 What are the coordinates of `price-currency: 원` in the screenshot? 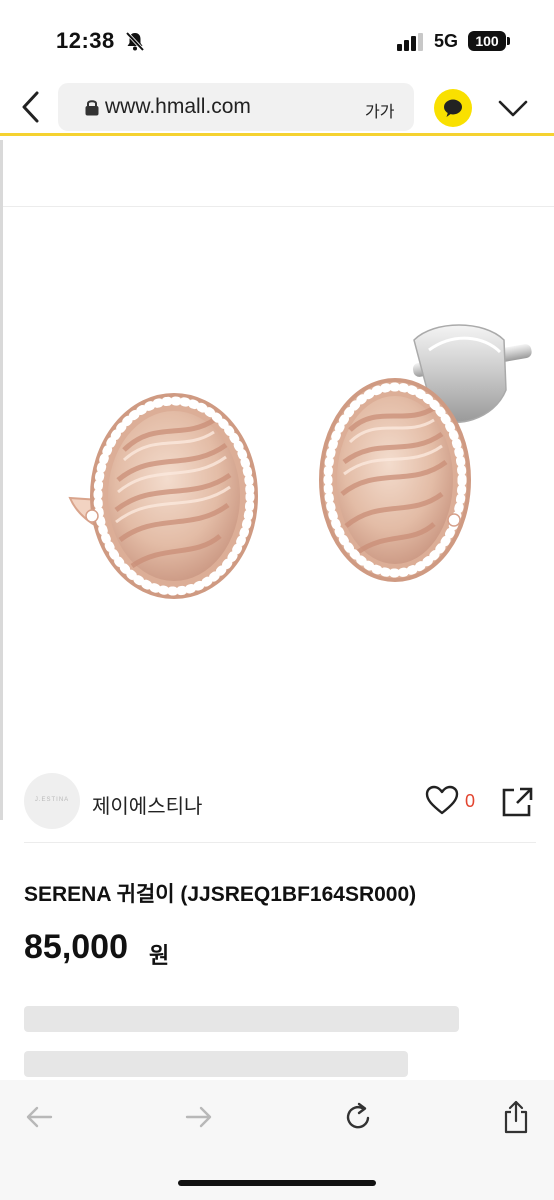 It's located at (159, 955).